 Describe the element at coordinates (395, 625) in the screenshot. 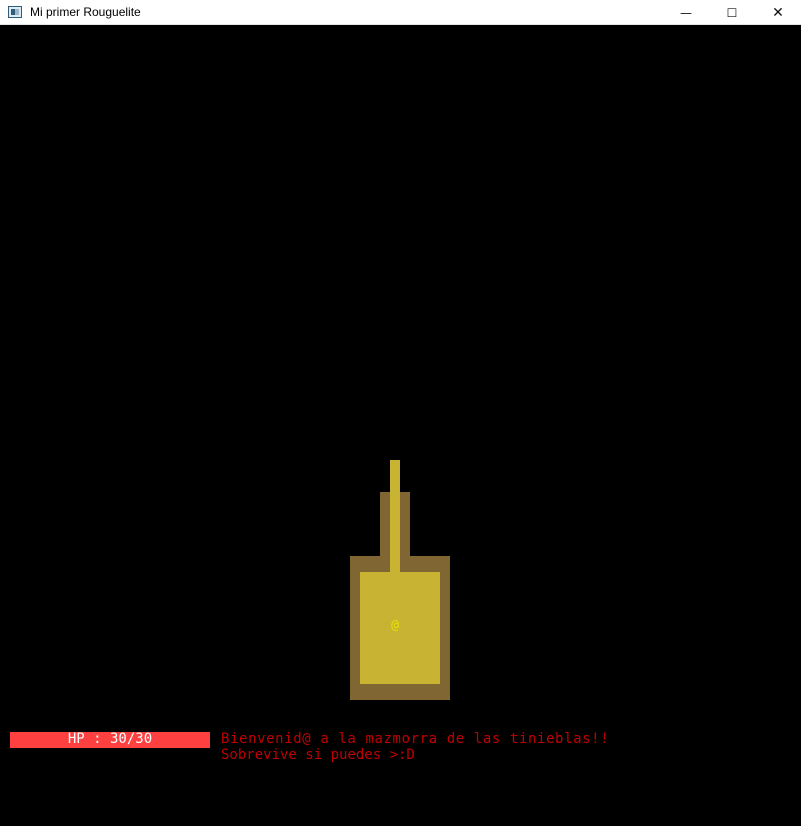

I see `player-character: @` at that location.